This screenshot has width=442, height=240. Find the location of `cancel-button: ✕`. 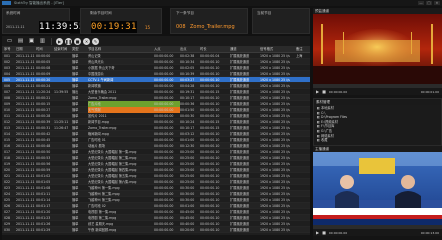

cancel-button: ✕ is located at coordinates (86, 41).